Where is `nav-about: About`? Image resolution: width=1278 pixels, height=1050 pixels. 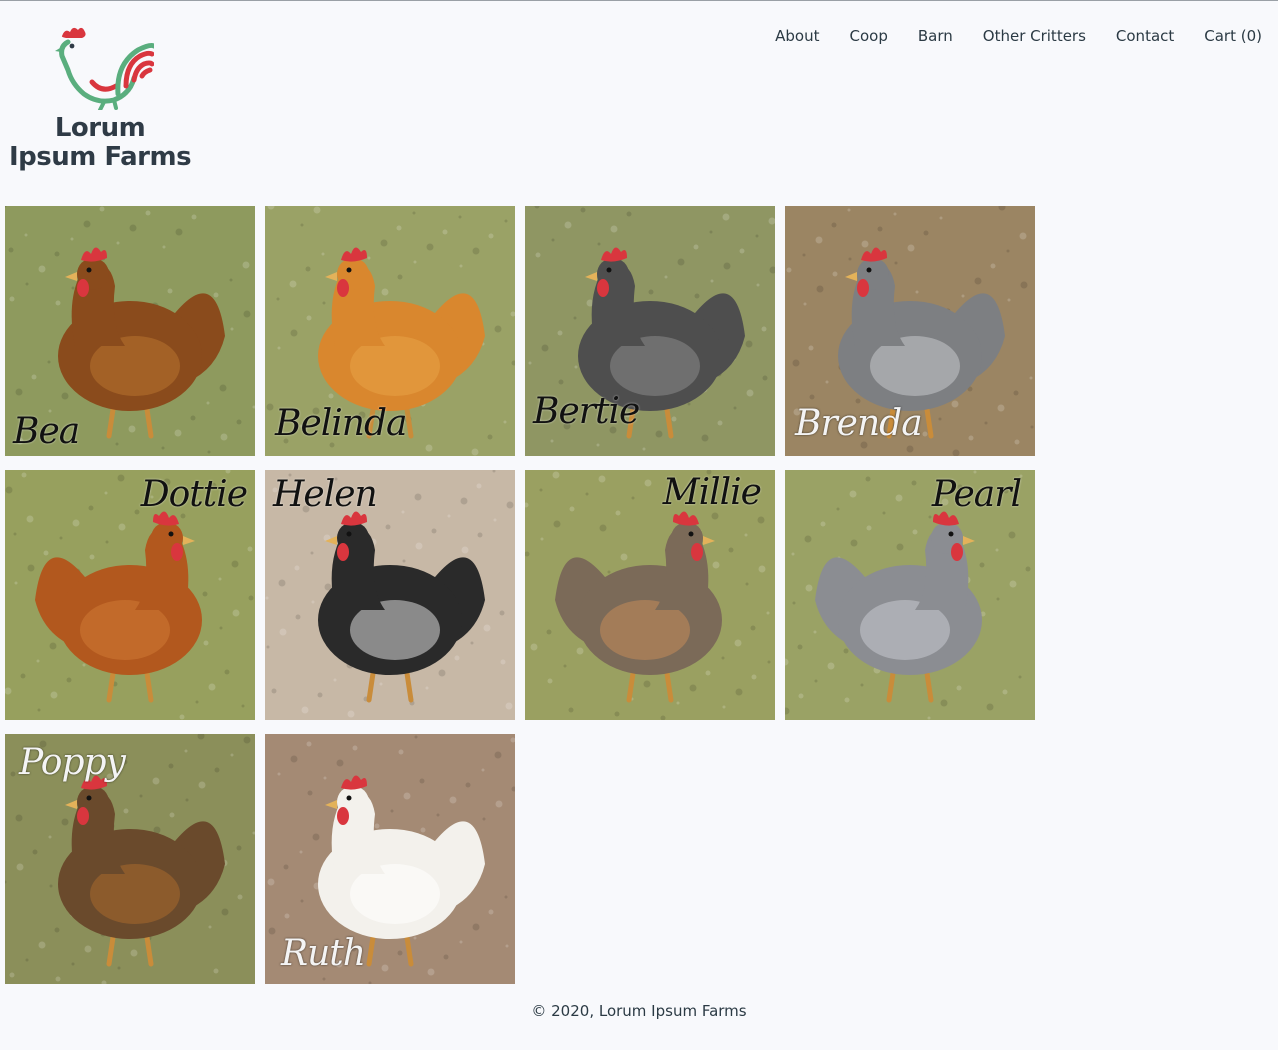 nav-about: About is located at coordinates (797, 36).